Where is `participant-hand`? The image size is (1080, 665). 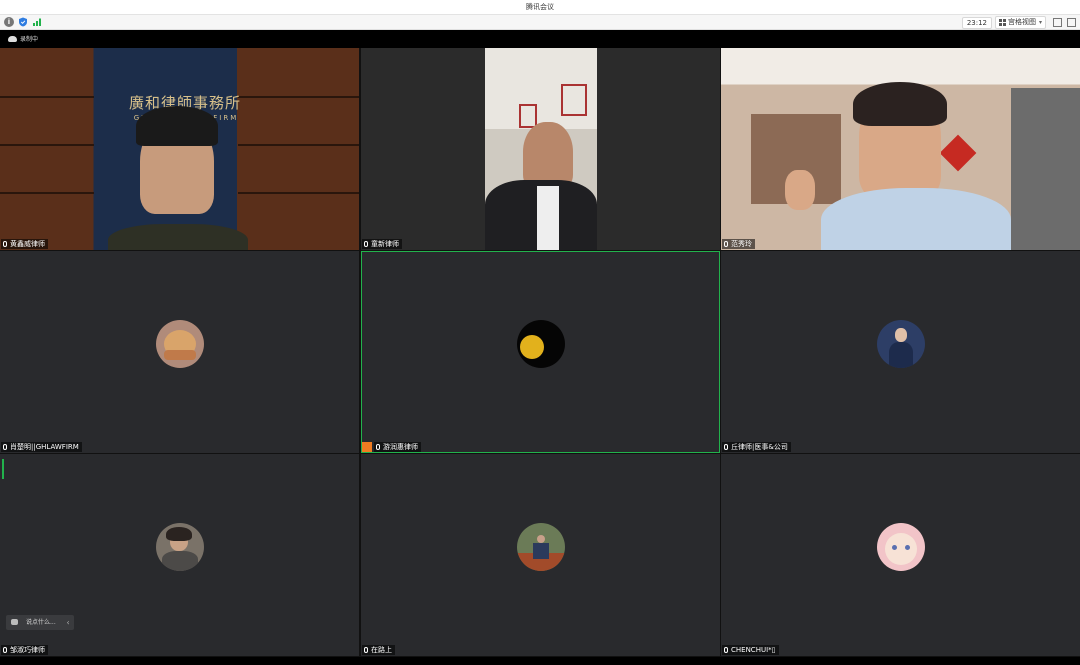 participant-hand is located at coordinates (800, 190).